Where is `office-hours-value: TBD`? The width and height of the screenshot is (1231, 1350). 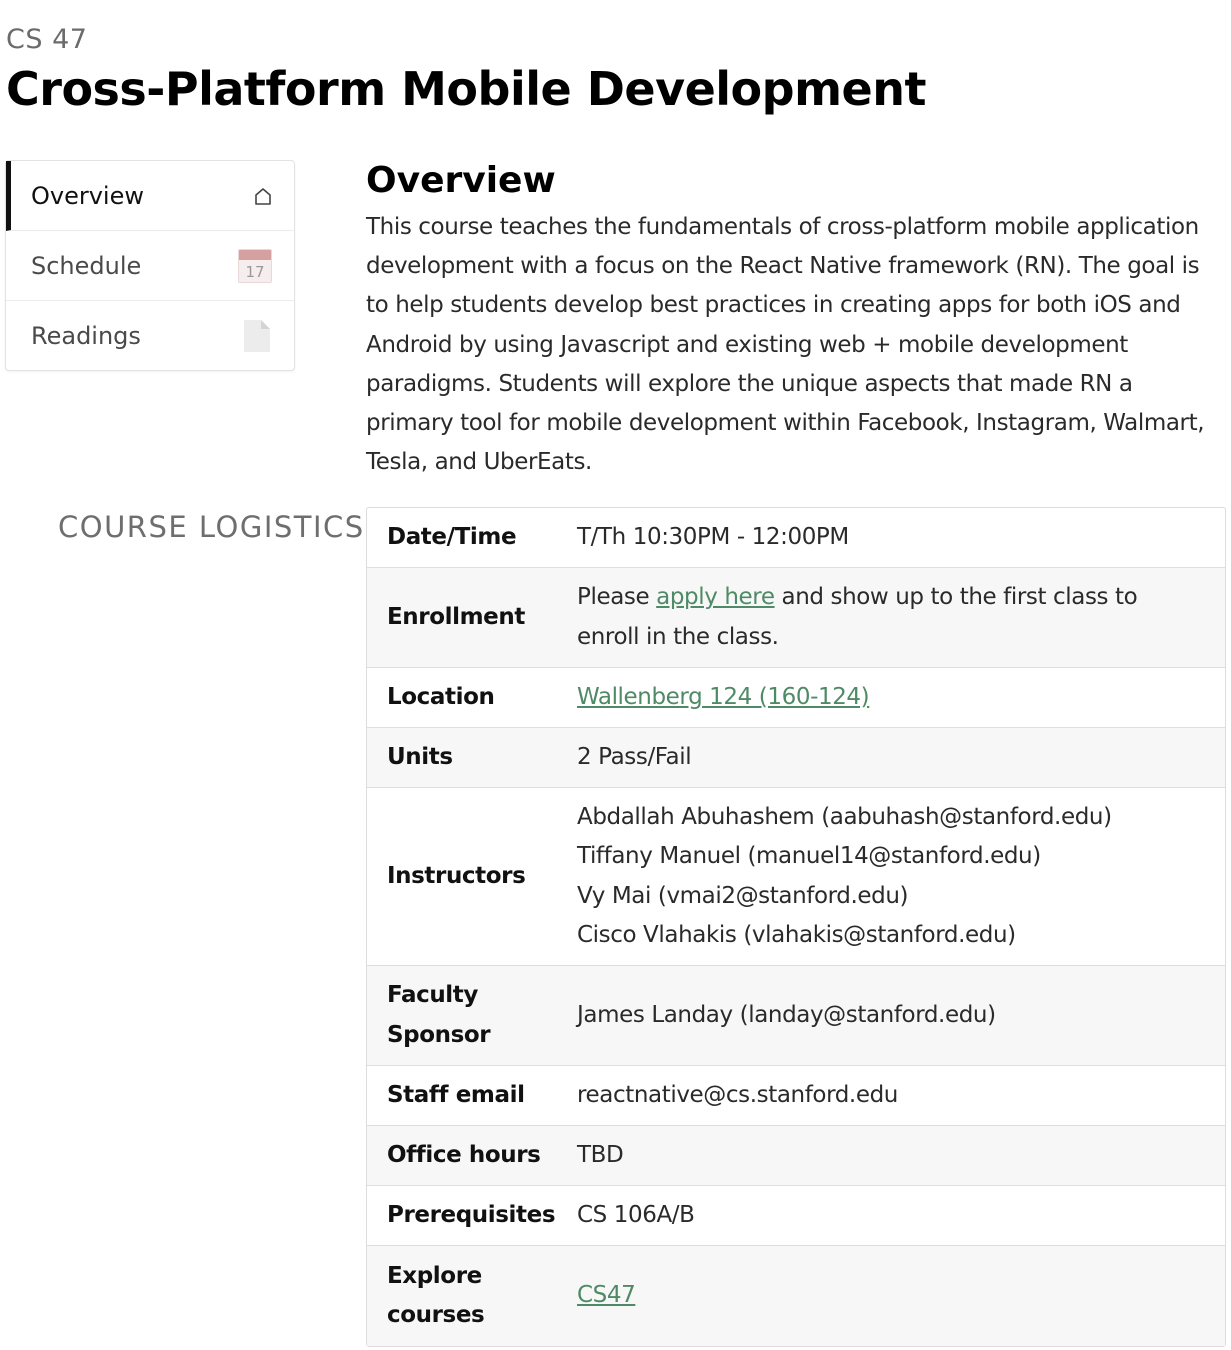 office-hours-value: TBD is located at coordinates (891, 1156).